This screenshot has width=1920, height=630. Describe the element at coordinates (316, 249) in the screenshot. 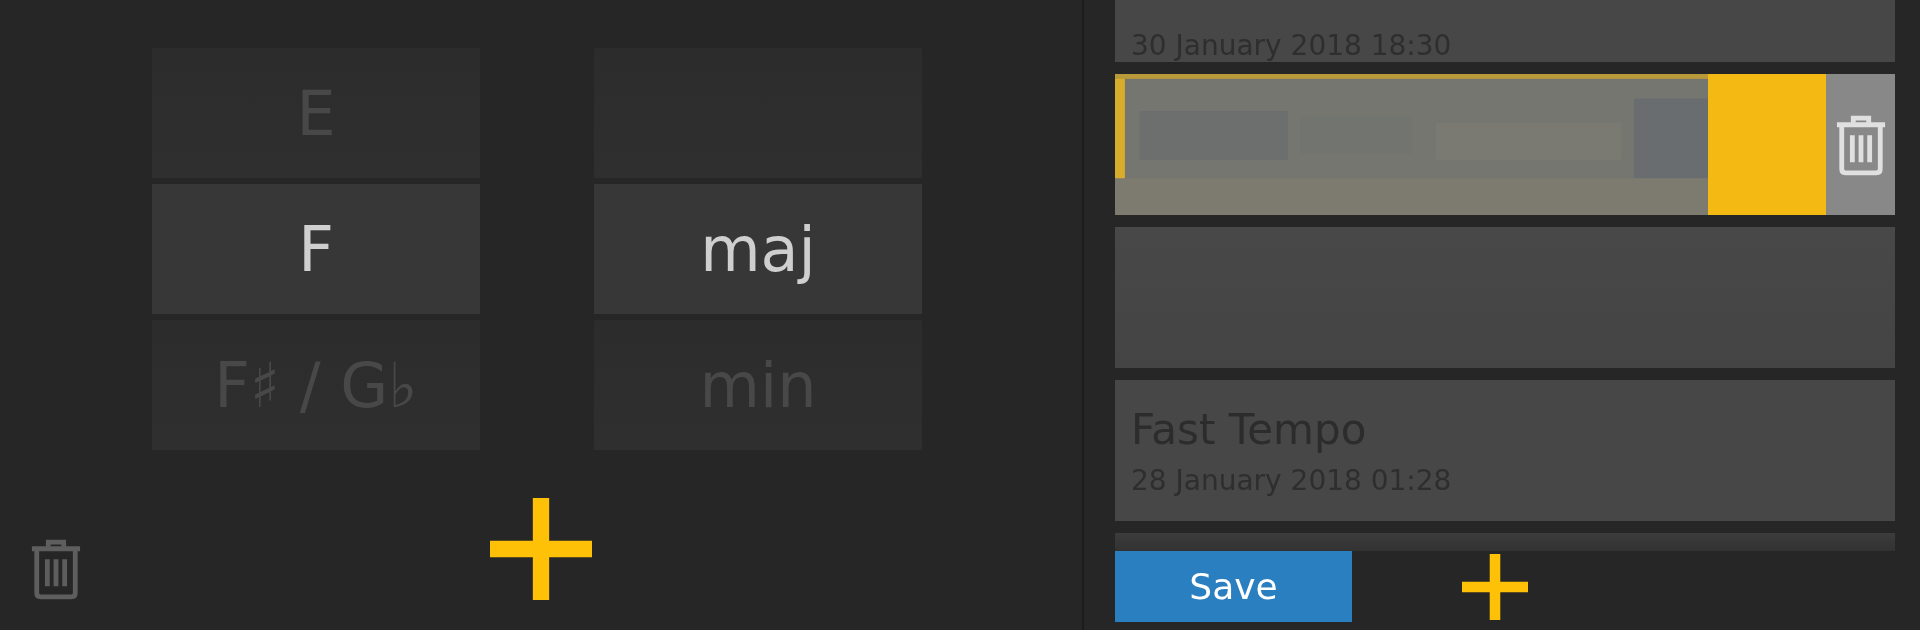

I see `key-option: F` at that location.